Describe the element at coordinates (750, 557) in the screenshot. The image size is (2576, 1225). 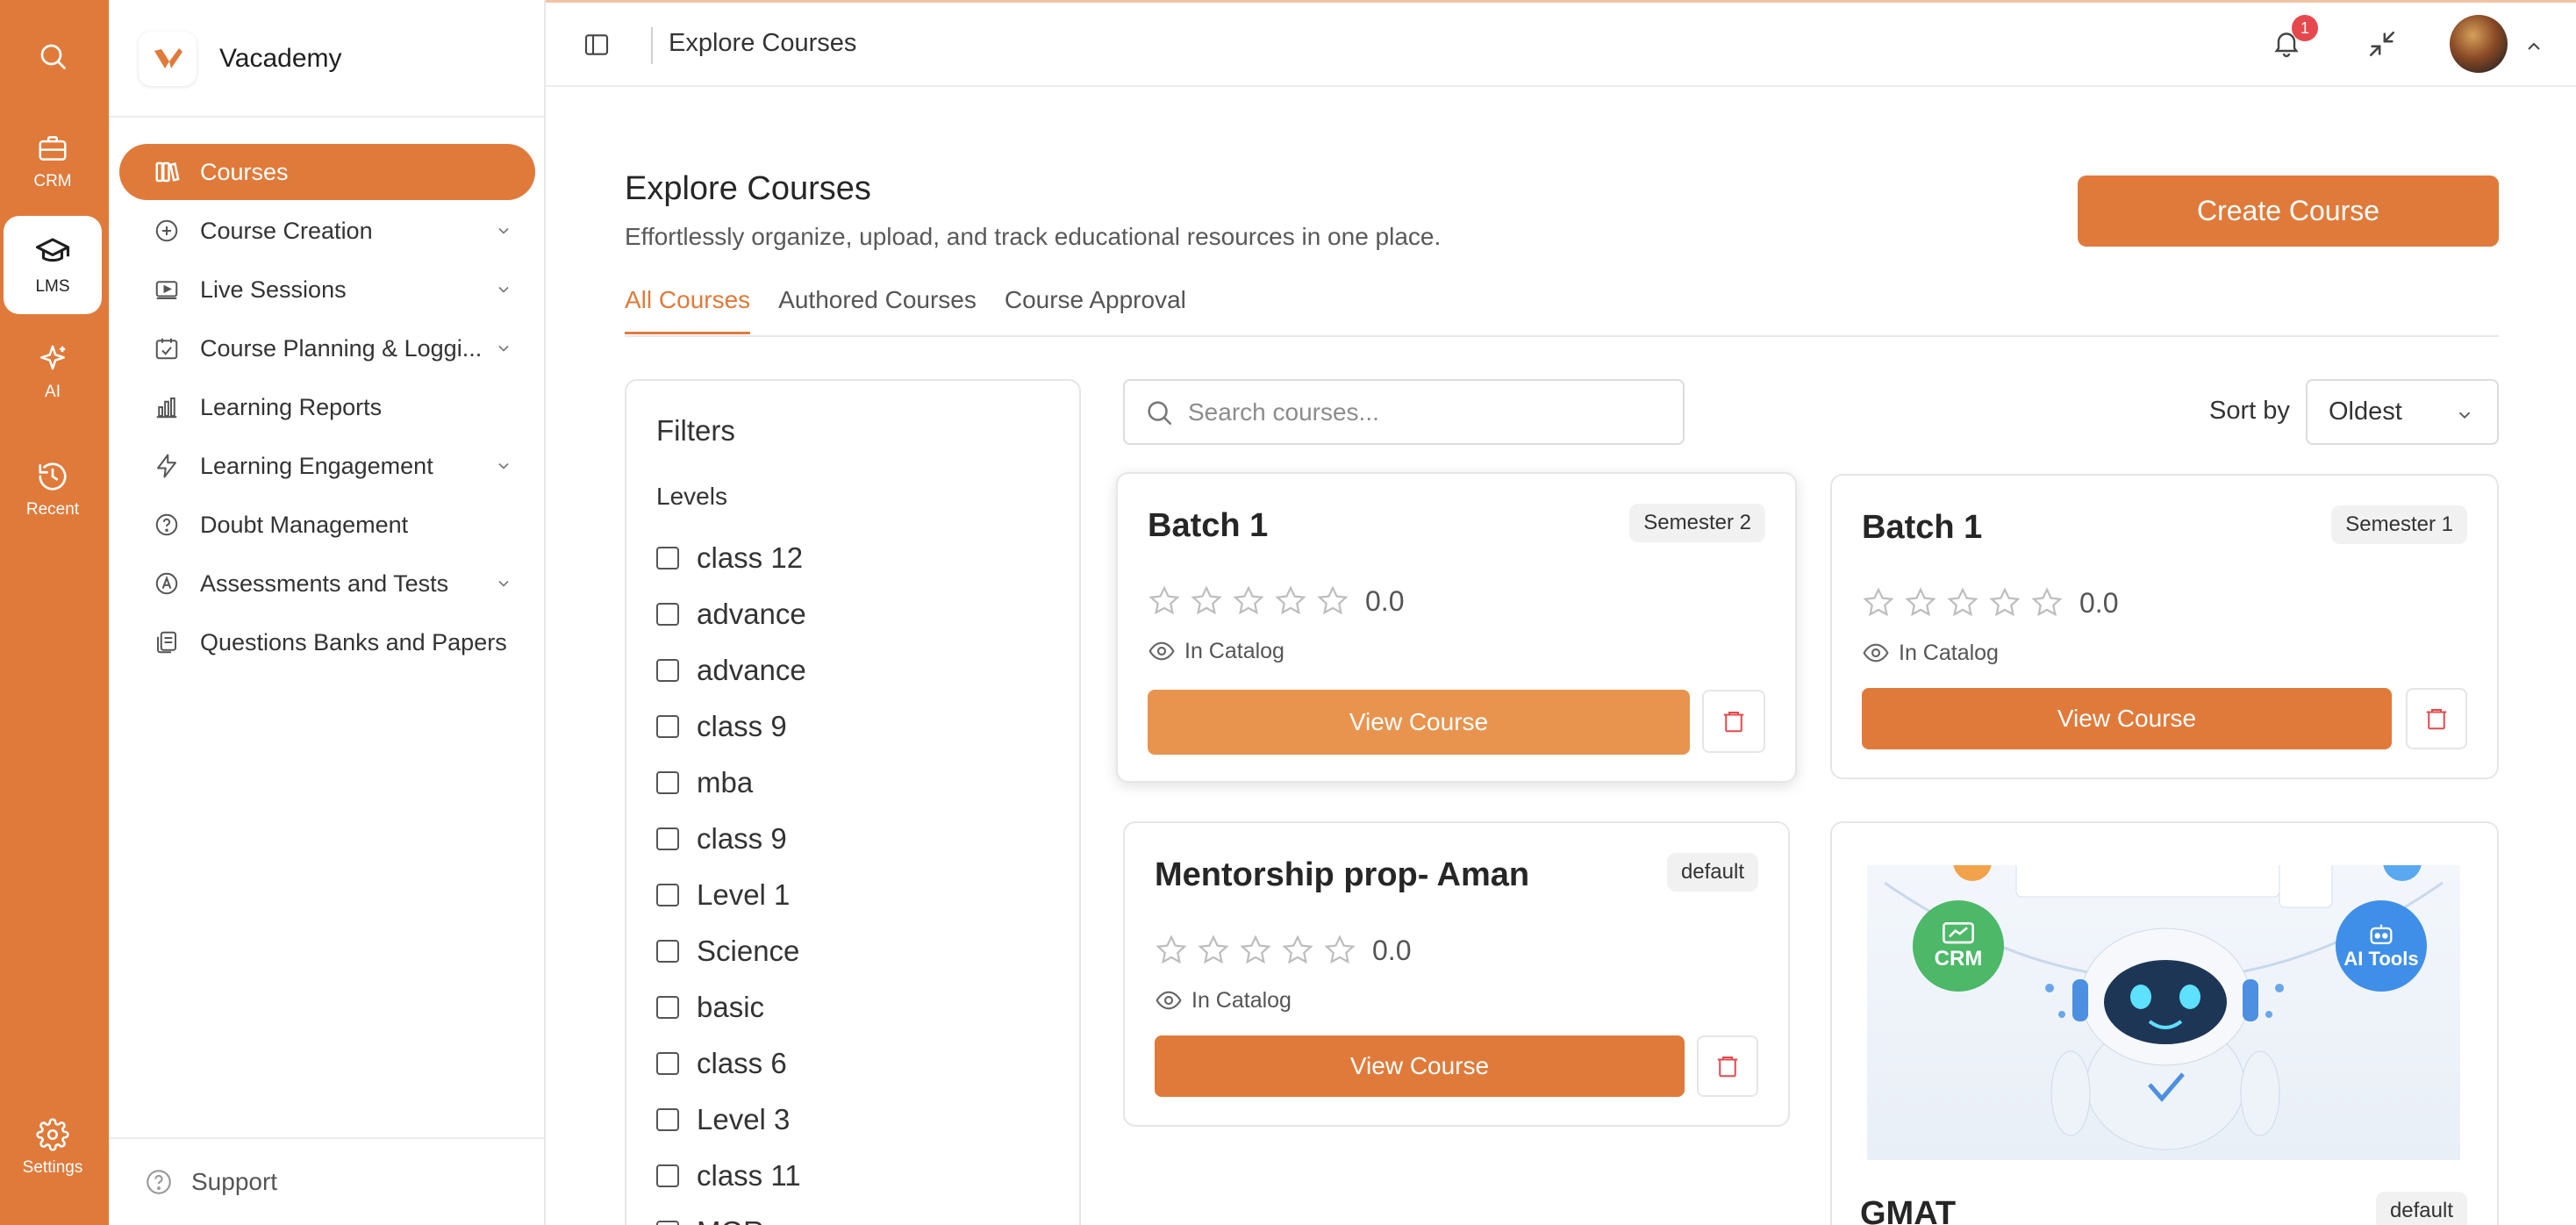
I see `level-label: class 12` at that location.